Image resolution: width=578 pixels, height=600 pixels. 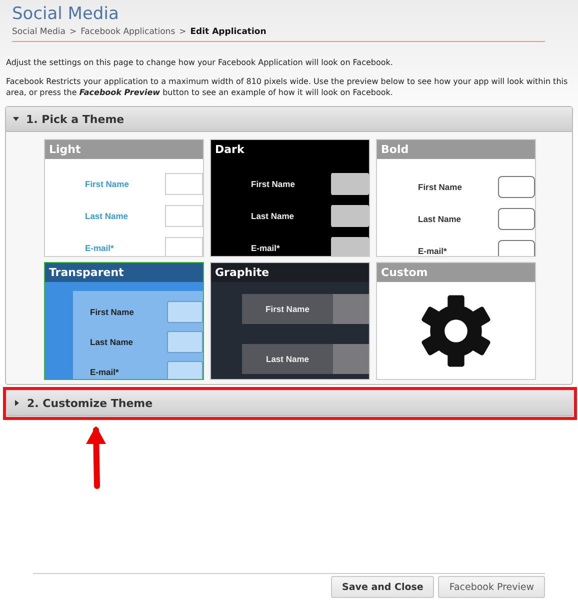 I want to click on section-title: 2. Customize Theme, so click(x=90, y=403).